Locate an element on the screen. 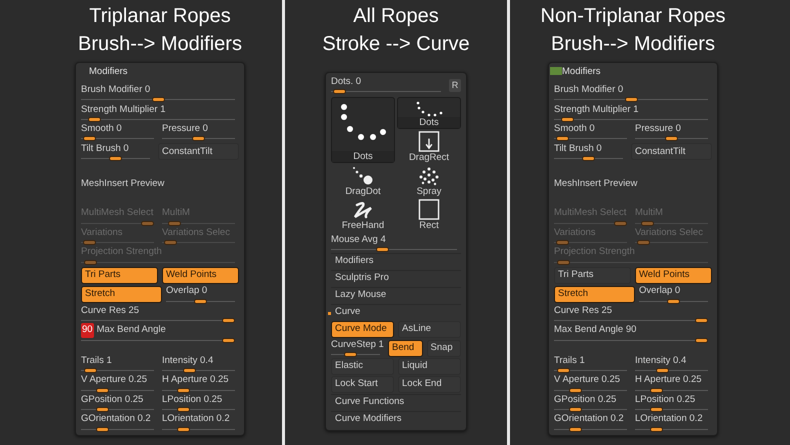 Image resolution: width=790 pixels, height=445 pixels. preview-label: MeshInsert Preview is located at coordinates (596, 184).